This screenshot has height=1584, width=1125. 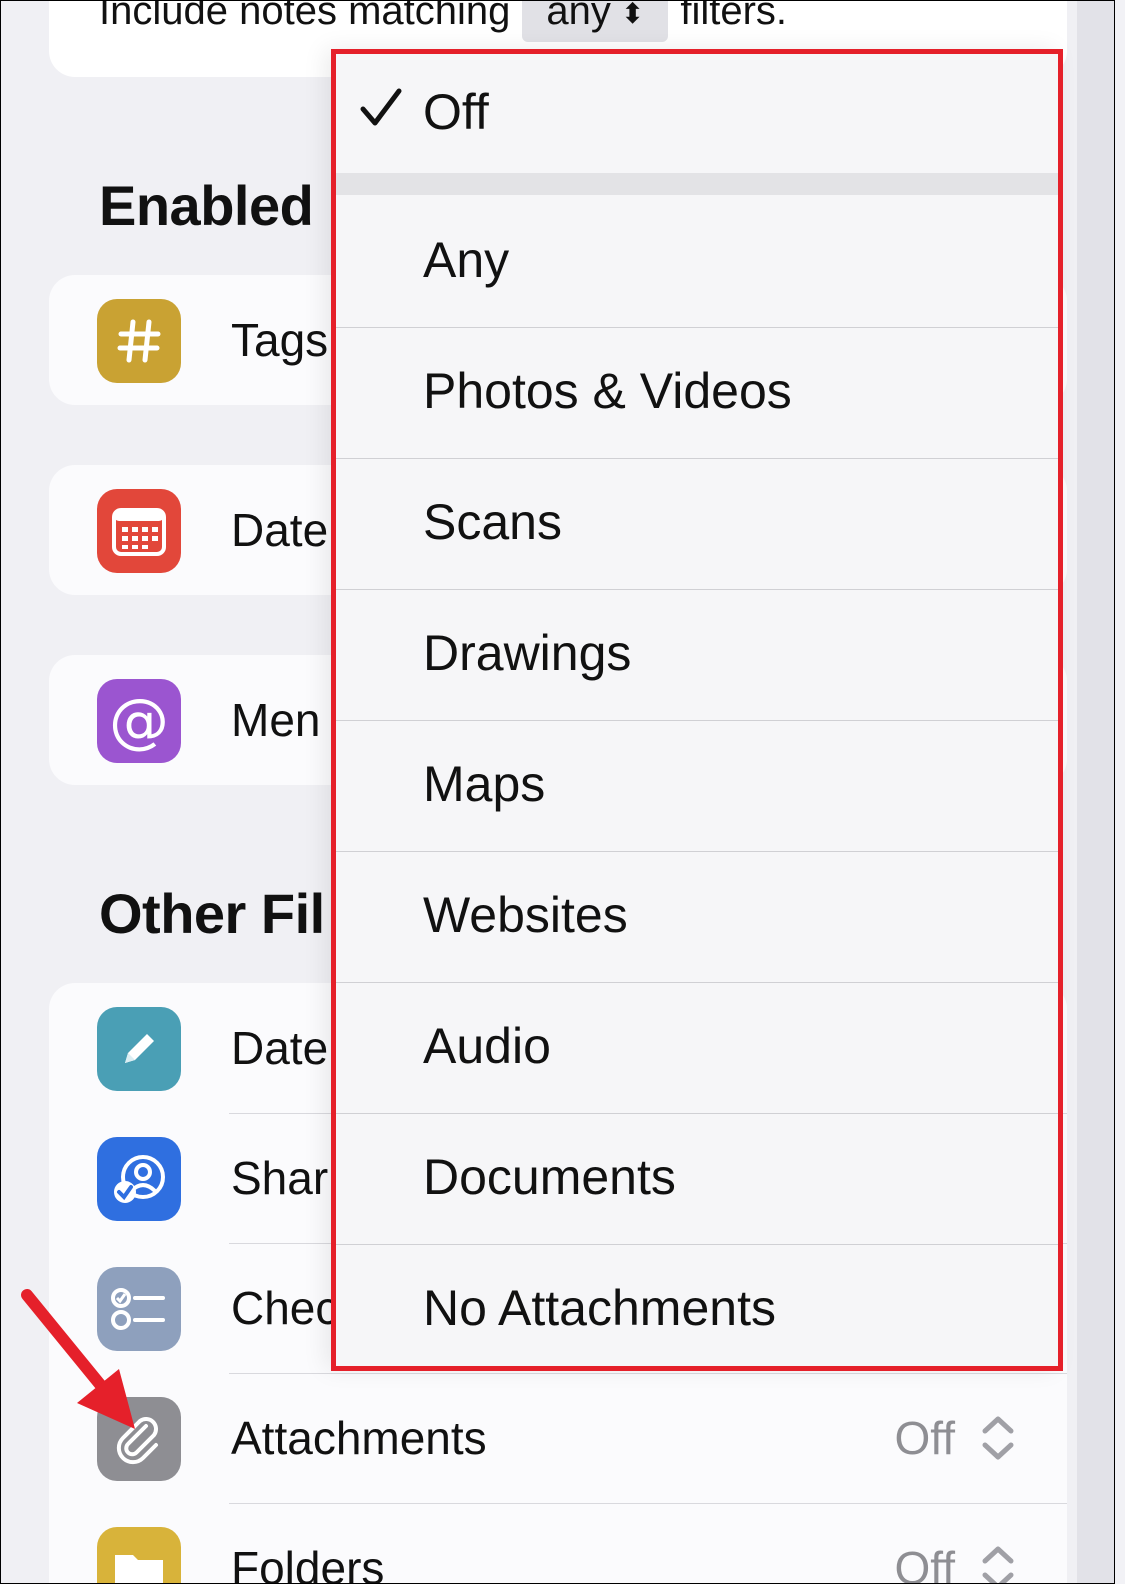 What do you see at coordinates (466, 260) in the screenshot?
I see `menu-item-label: Any` at bounding box center [466, 260].